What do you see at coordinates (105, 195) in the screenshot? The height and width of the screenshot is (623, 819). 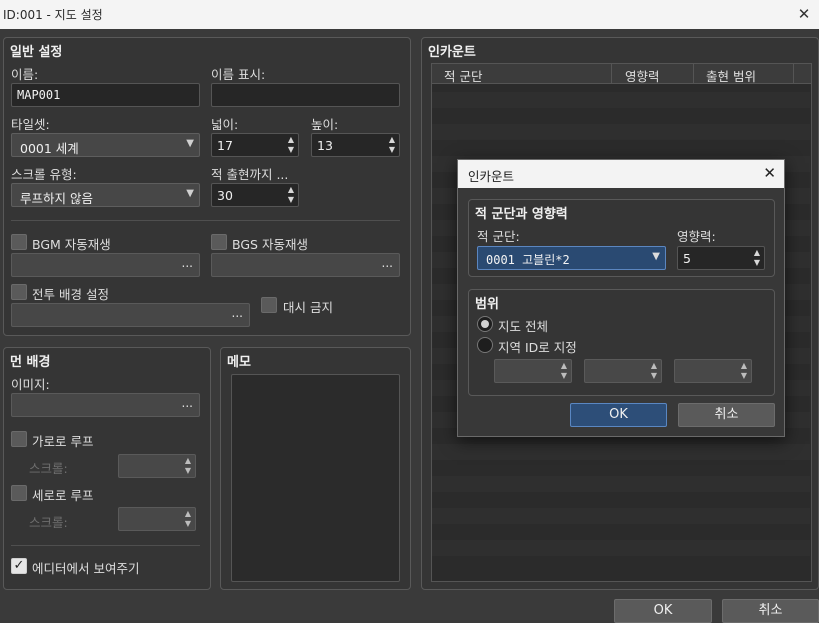 I see `scroll-type-select: 루프하지 않음 ▼` at bounding box center [105, 195].